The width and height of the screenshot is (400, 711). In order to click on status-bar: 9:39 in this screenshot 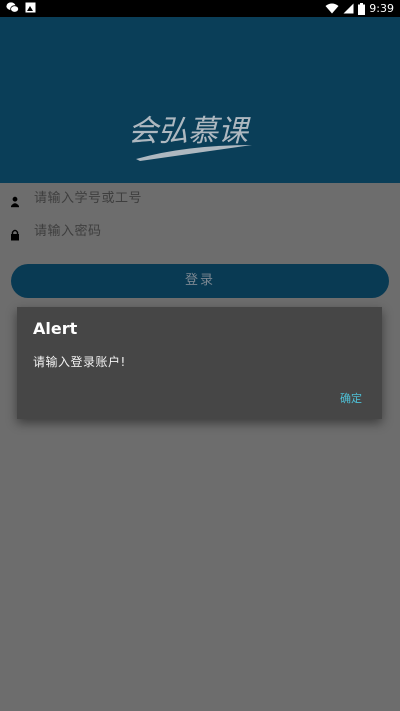, I will do `click(200, 8)`.